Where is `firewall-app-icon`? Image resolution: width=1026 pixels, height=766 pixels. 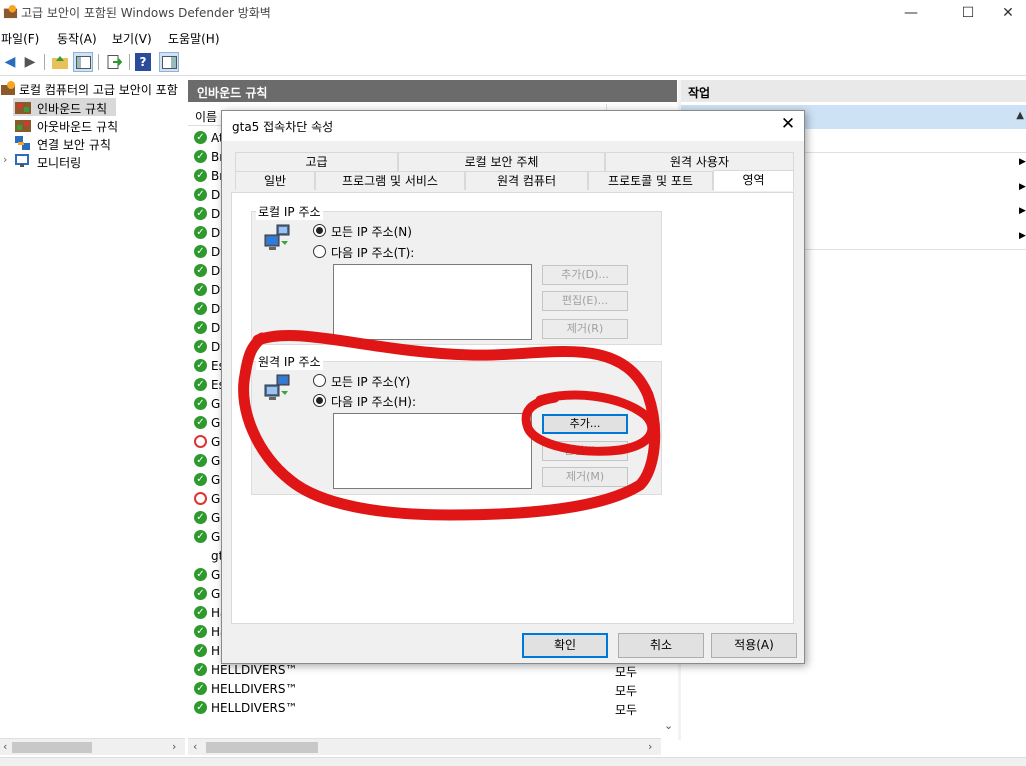 firewall-app-icon is located at coordinates (10, 11).